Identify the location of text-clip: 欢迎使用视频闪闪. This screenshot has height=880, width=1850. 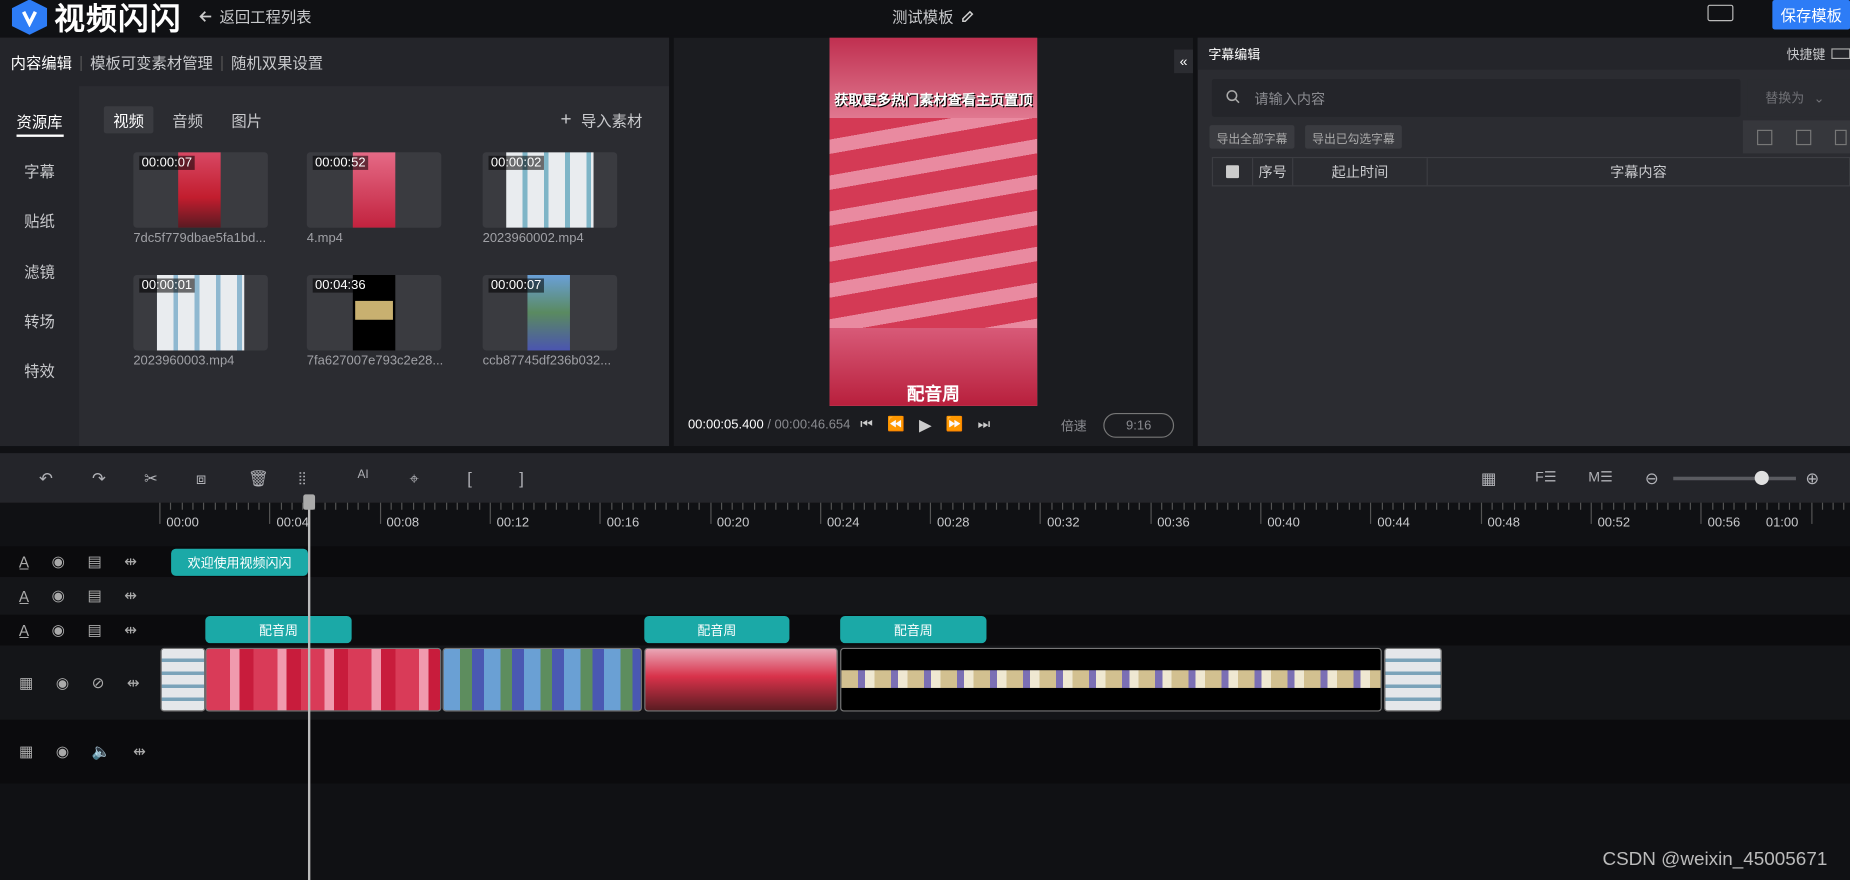
(239, 562).